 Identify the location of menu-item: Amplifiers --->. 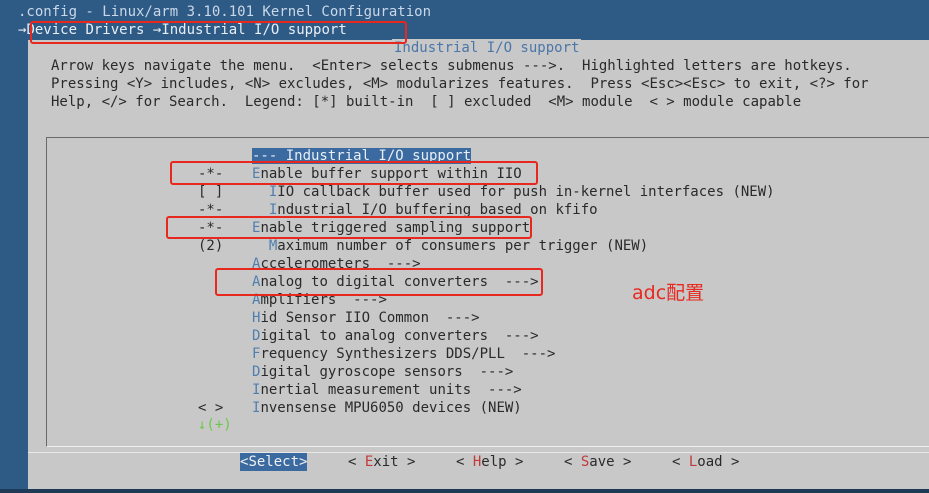
(292, 300).